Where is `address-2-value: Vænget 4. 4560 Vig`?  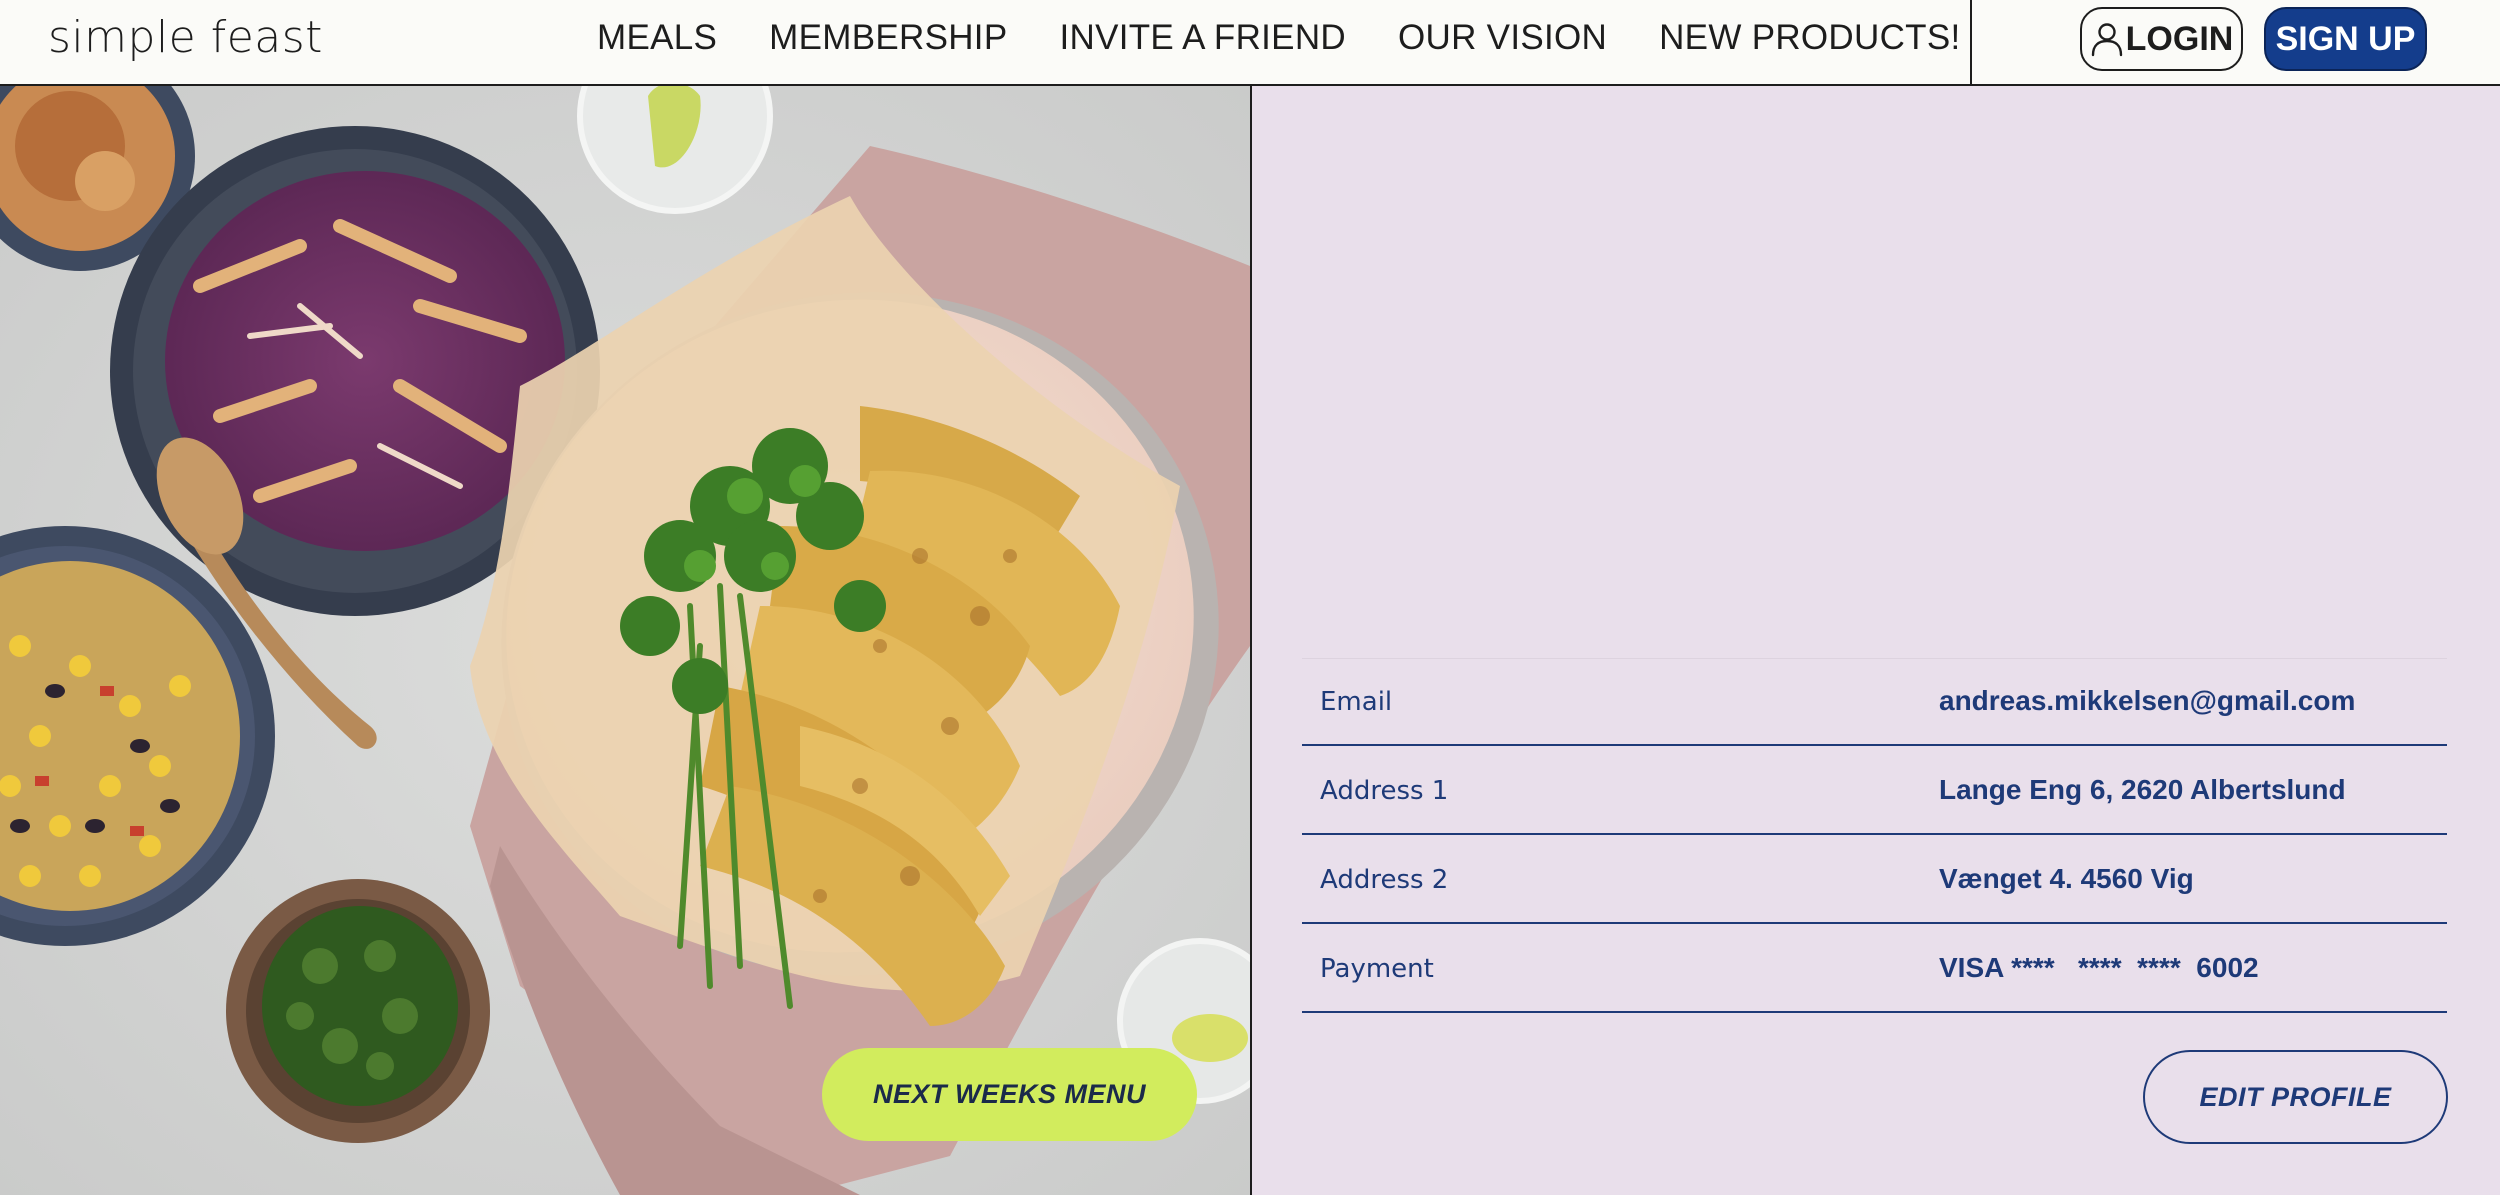
address-2-value: Vænget 4. 4560 Vig is located at coordinates (2066, 878).